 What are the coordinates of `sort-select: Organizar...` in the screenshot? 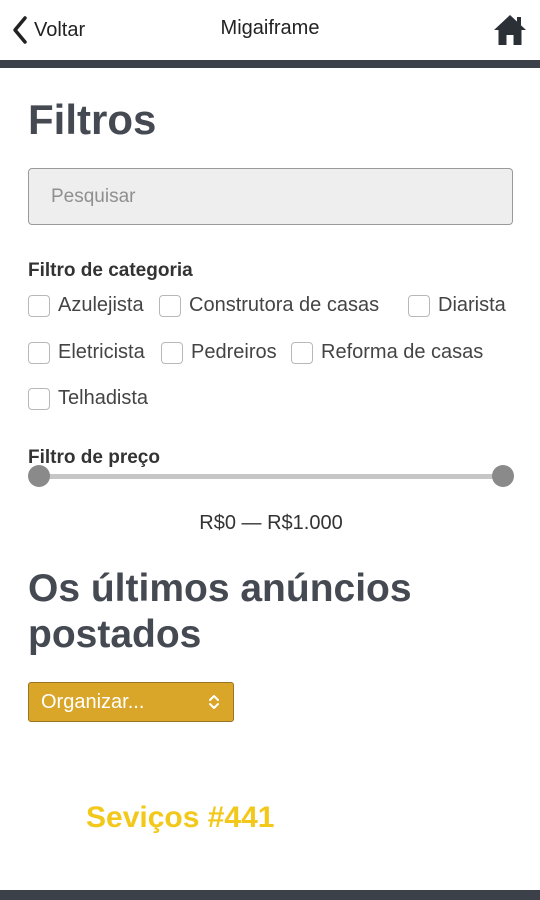 It's located at (131, 702).